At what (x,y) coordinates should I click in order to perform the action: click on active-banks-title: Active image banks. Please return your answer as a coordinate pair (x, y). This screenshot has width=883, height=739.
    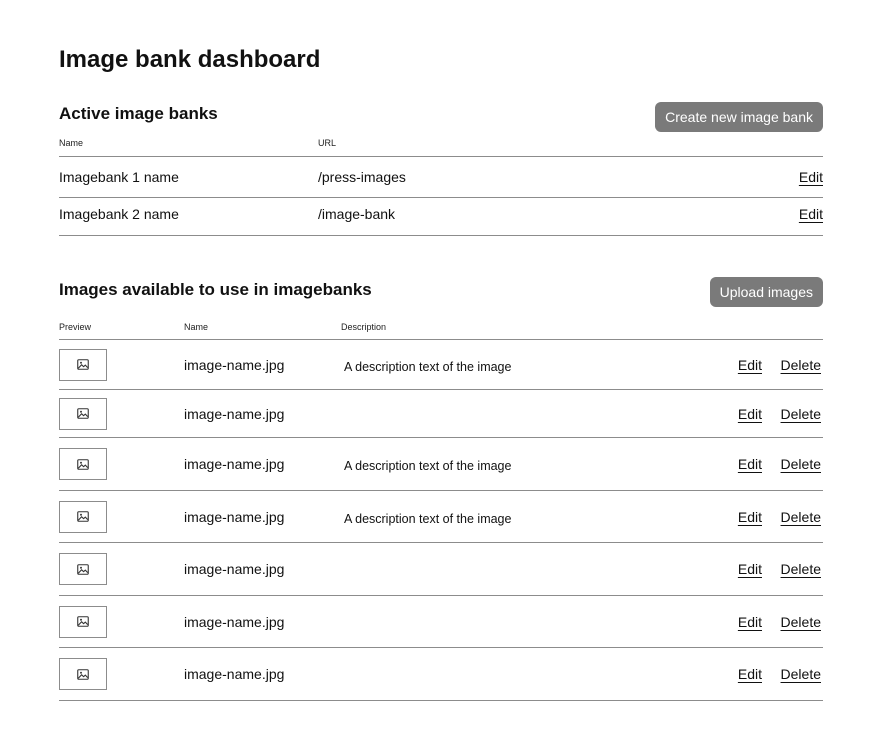
    Looking at the image, I should click on (138, 113).